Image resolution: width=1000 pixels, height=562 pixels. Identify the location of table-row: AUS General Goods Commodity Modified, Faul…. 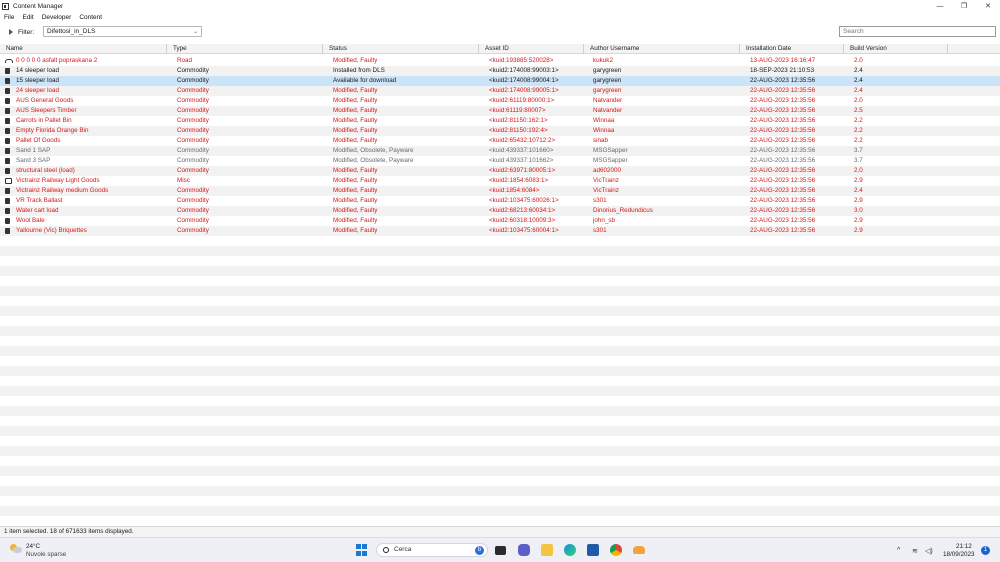
(500, 101).